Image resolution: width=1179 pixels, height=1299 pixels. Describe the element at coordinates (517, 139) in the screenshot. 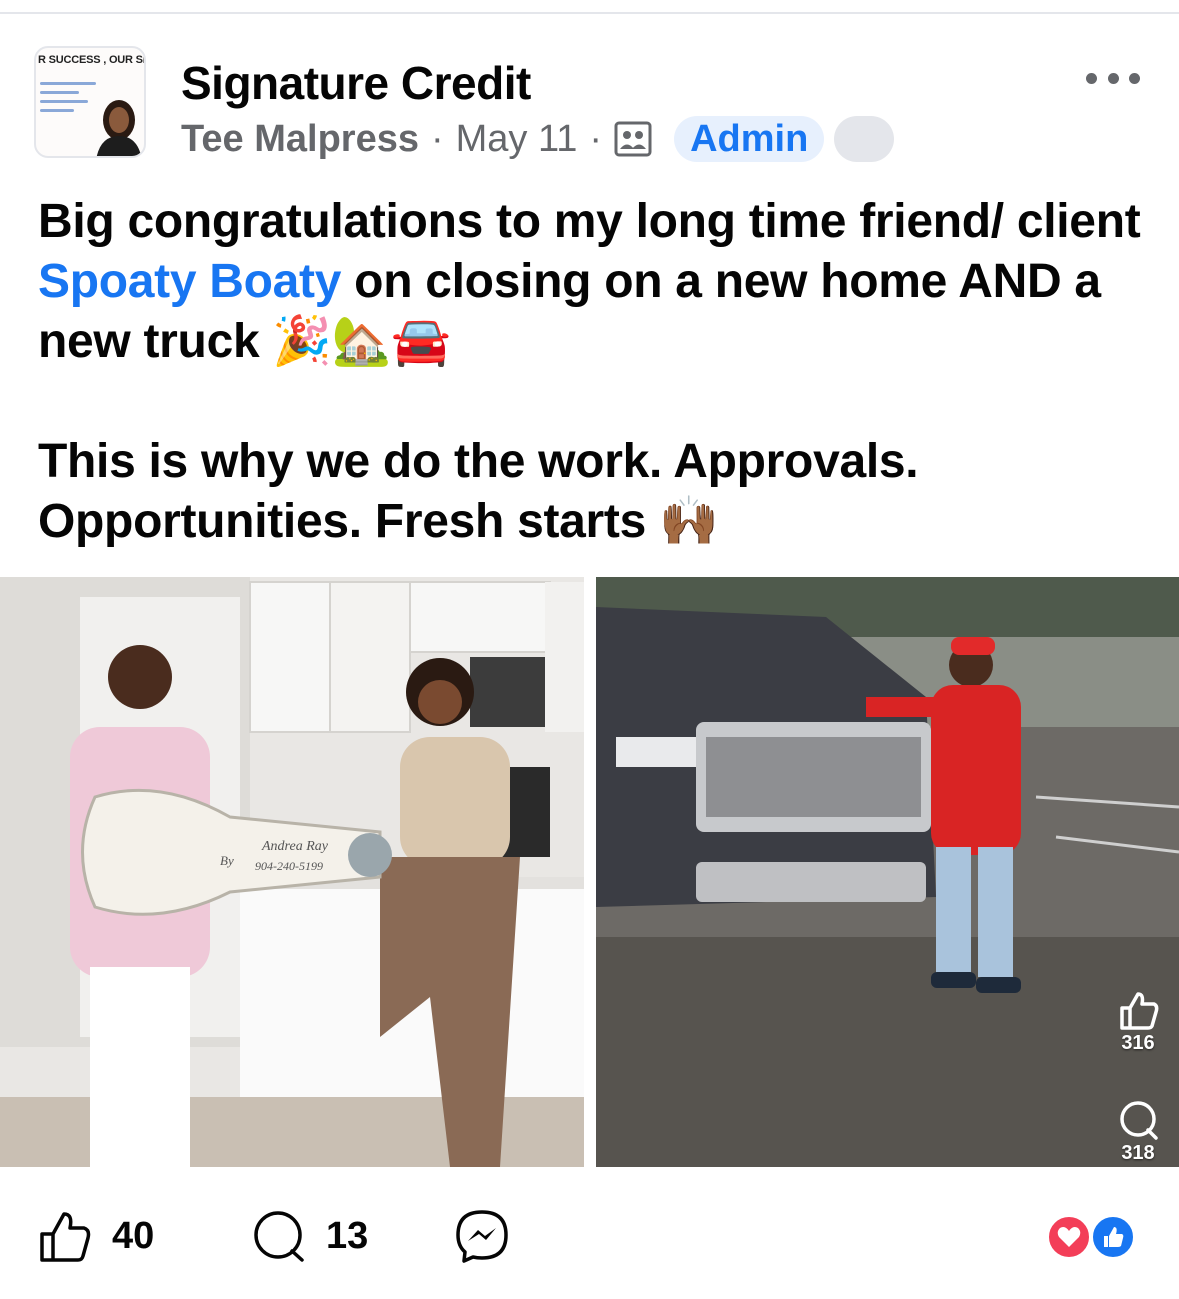

I see `post-date-link: May 11` at that location.